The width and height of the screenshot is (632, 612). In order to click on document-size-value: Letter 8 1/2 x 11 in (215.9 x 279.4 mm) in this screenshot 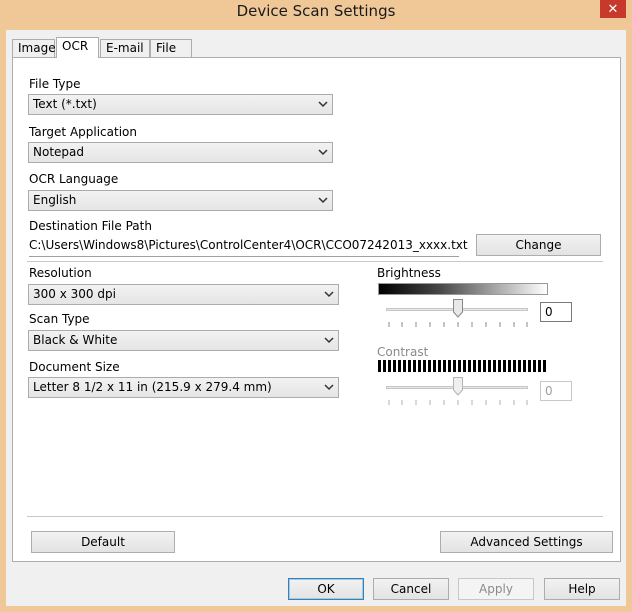, I will do `click(152, 387)`.